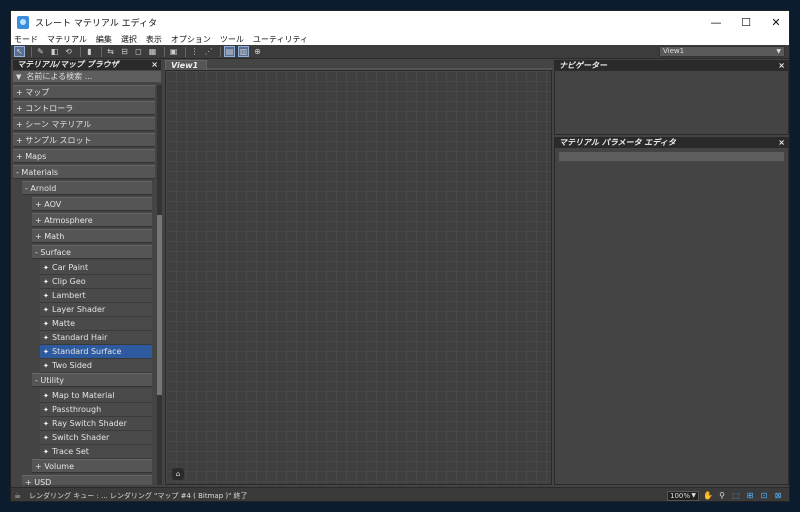  I want to click on row-label: + コントローラ, so click(45, 108).